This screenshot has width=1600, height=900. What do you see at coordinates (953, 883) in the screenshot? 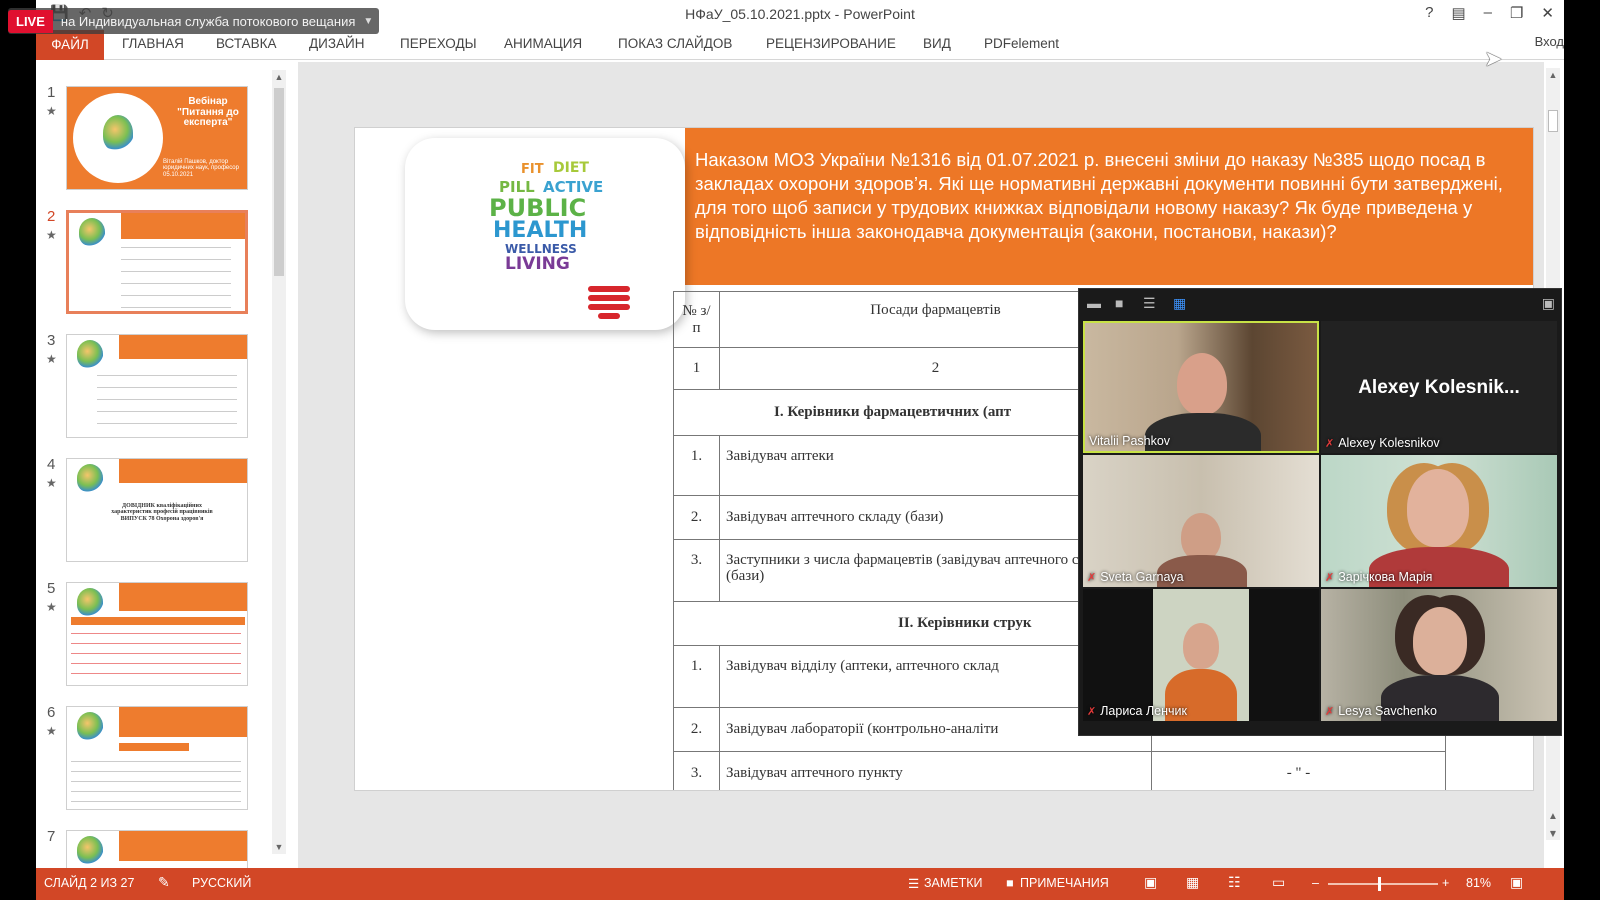
I see `notes-button: ЗАМЕТКИ` at bounding box center [953, 883].